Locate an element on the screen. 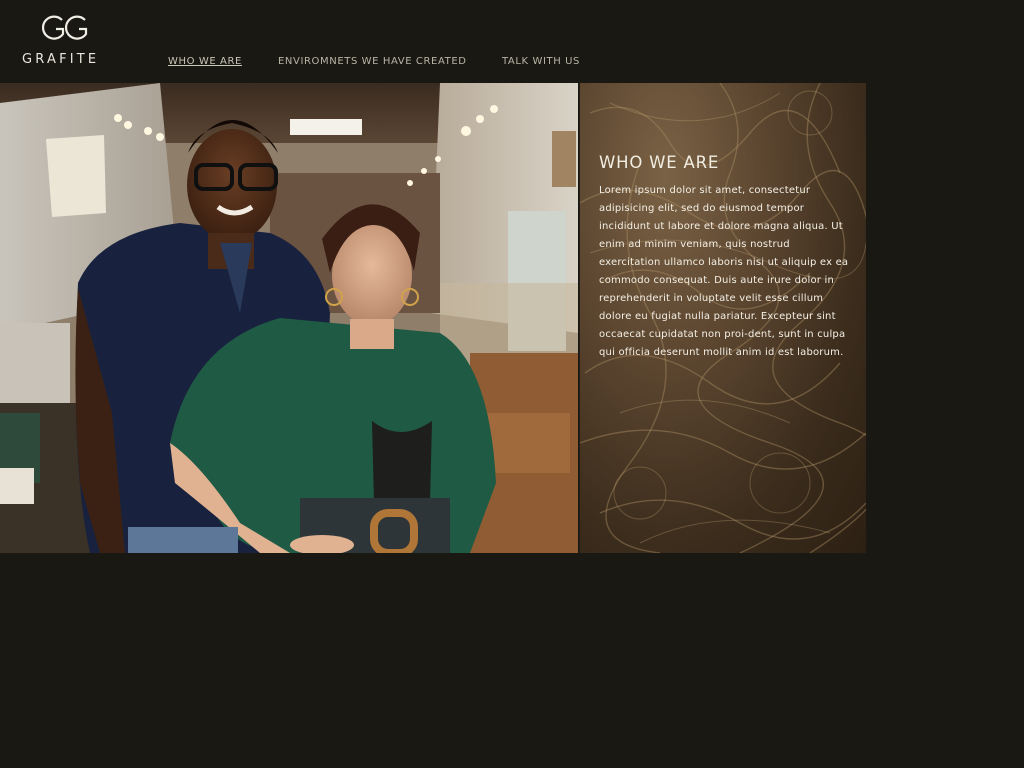 This screenshot has height=768, width=1024. section-title: WHO WE ARE is located at coordinates (659, 162).